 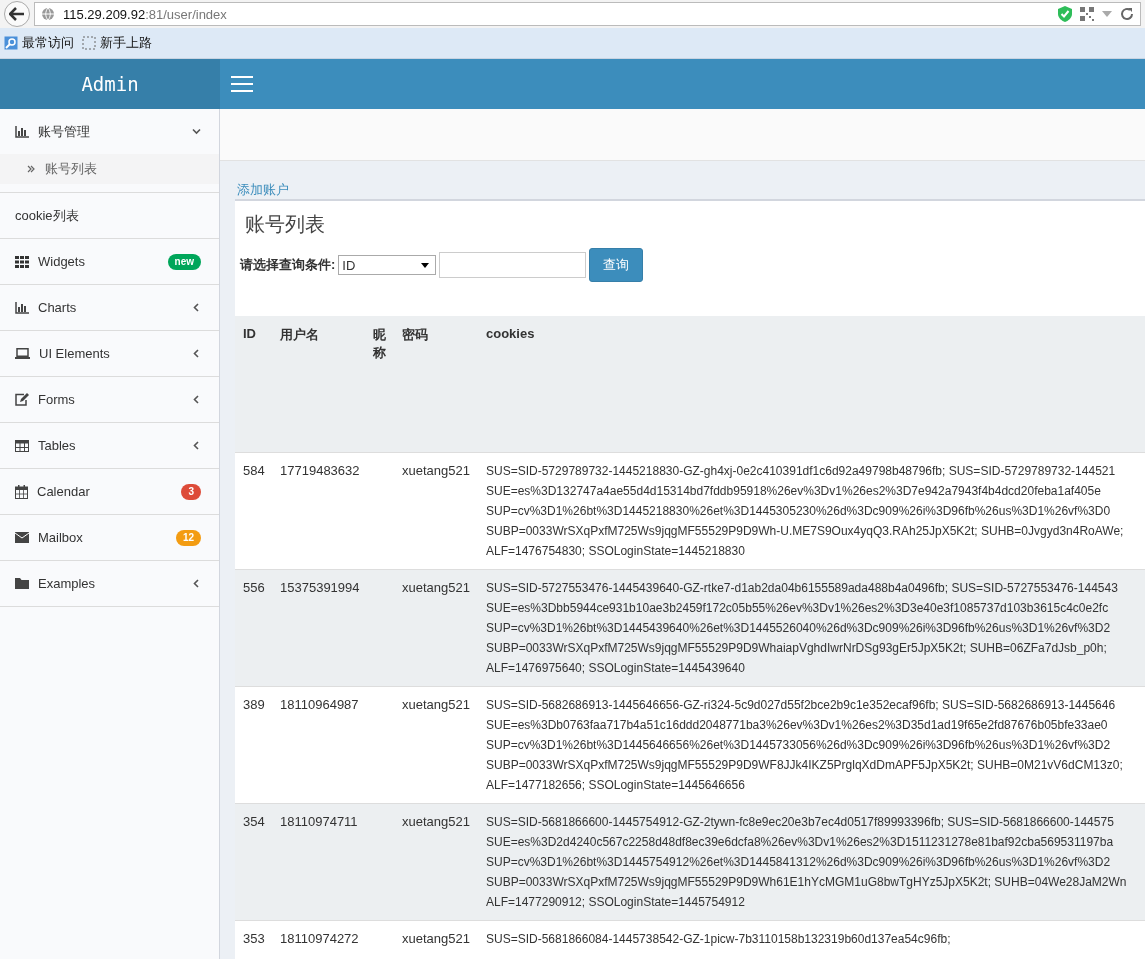 I want to click on dropdown-icon, so click(x=1107, y=14).